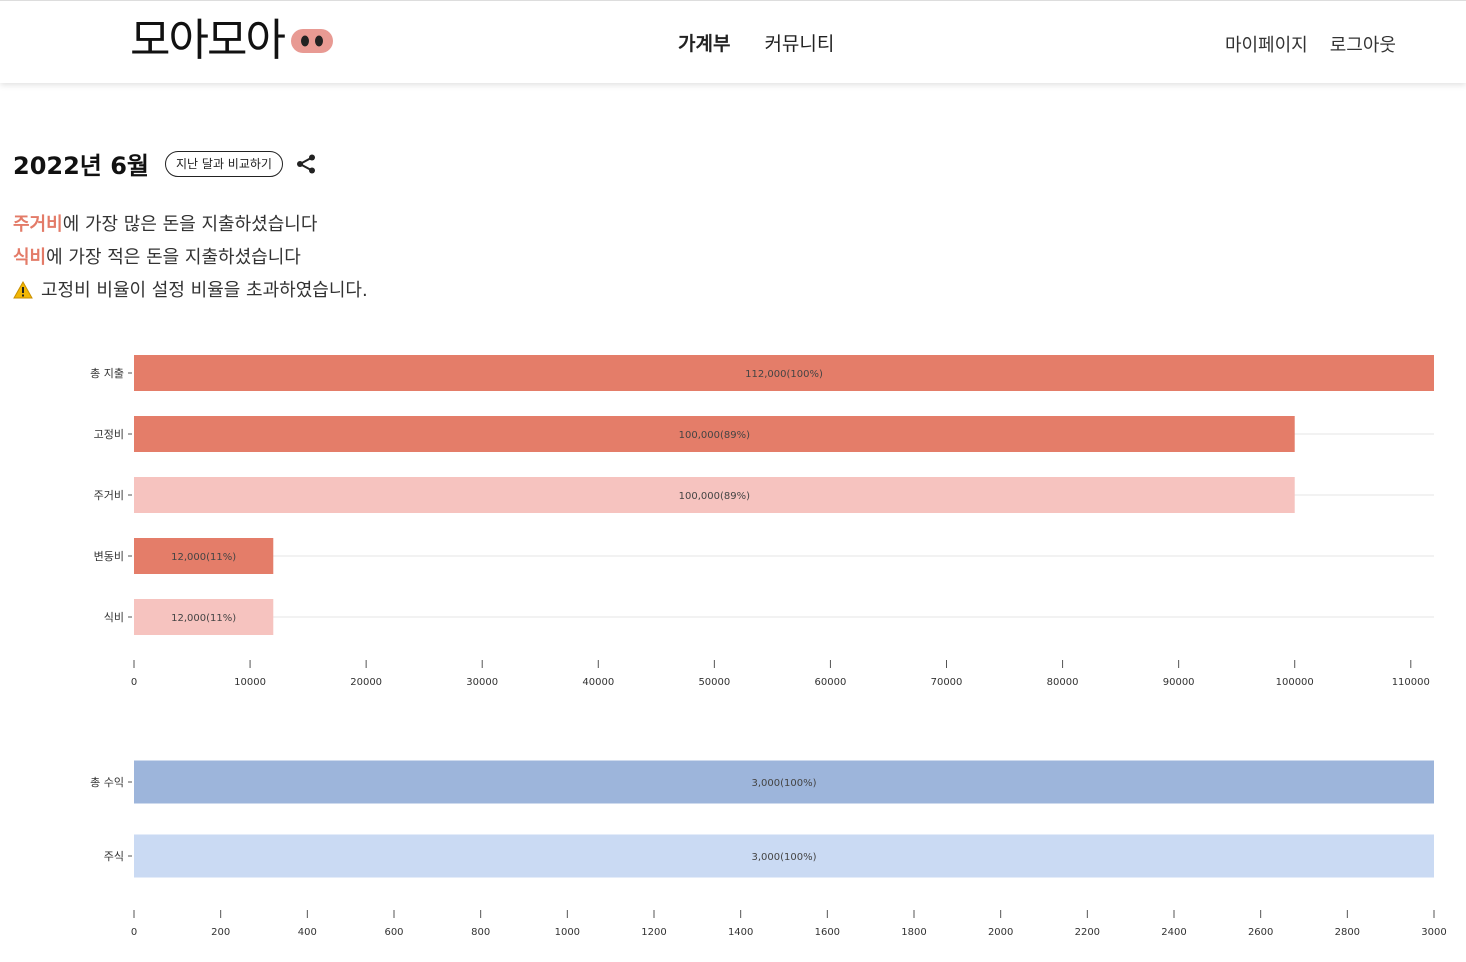 The width and height of the screenshot is (1466, 962). Describe the element at coordinates (224, 163) in the screenshot. I see `compare-last-month-button: 지난 달과 비교하기` at that location.